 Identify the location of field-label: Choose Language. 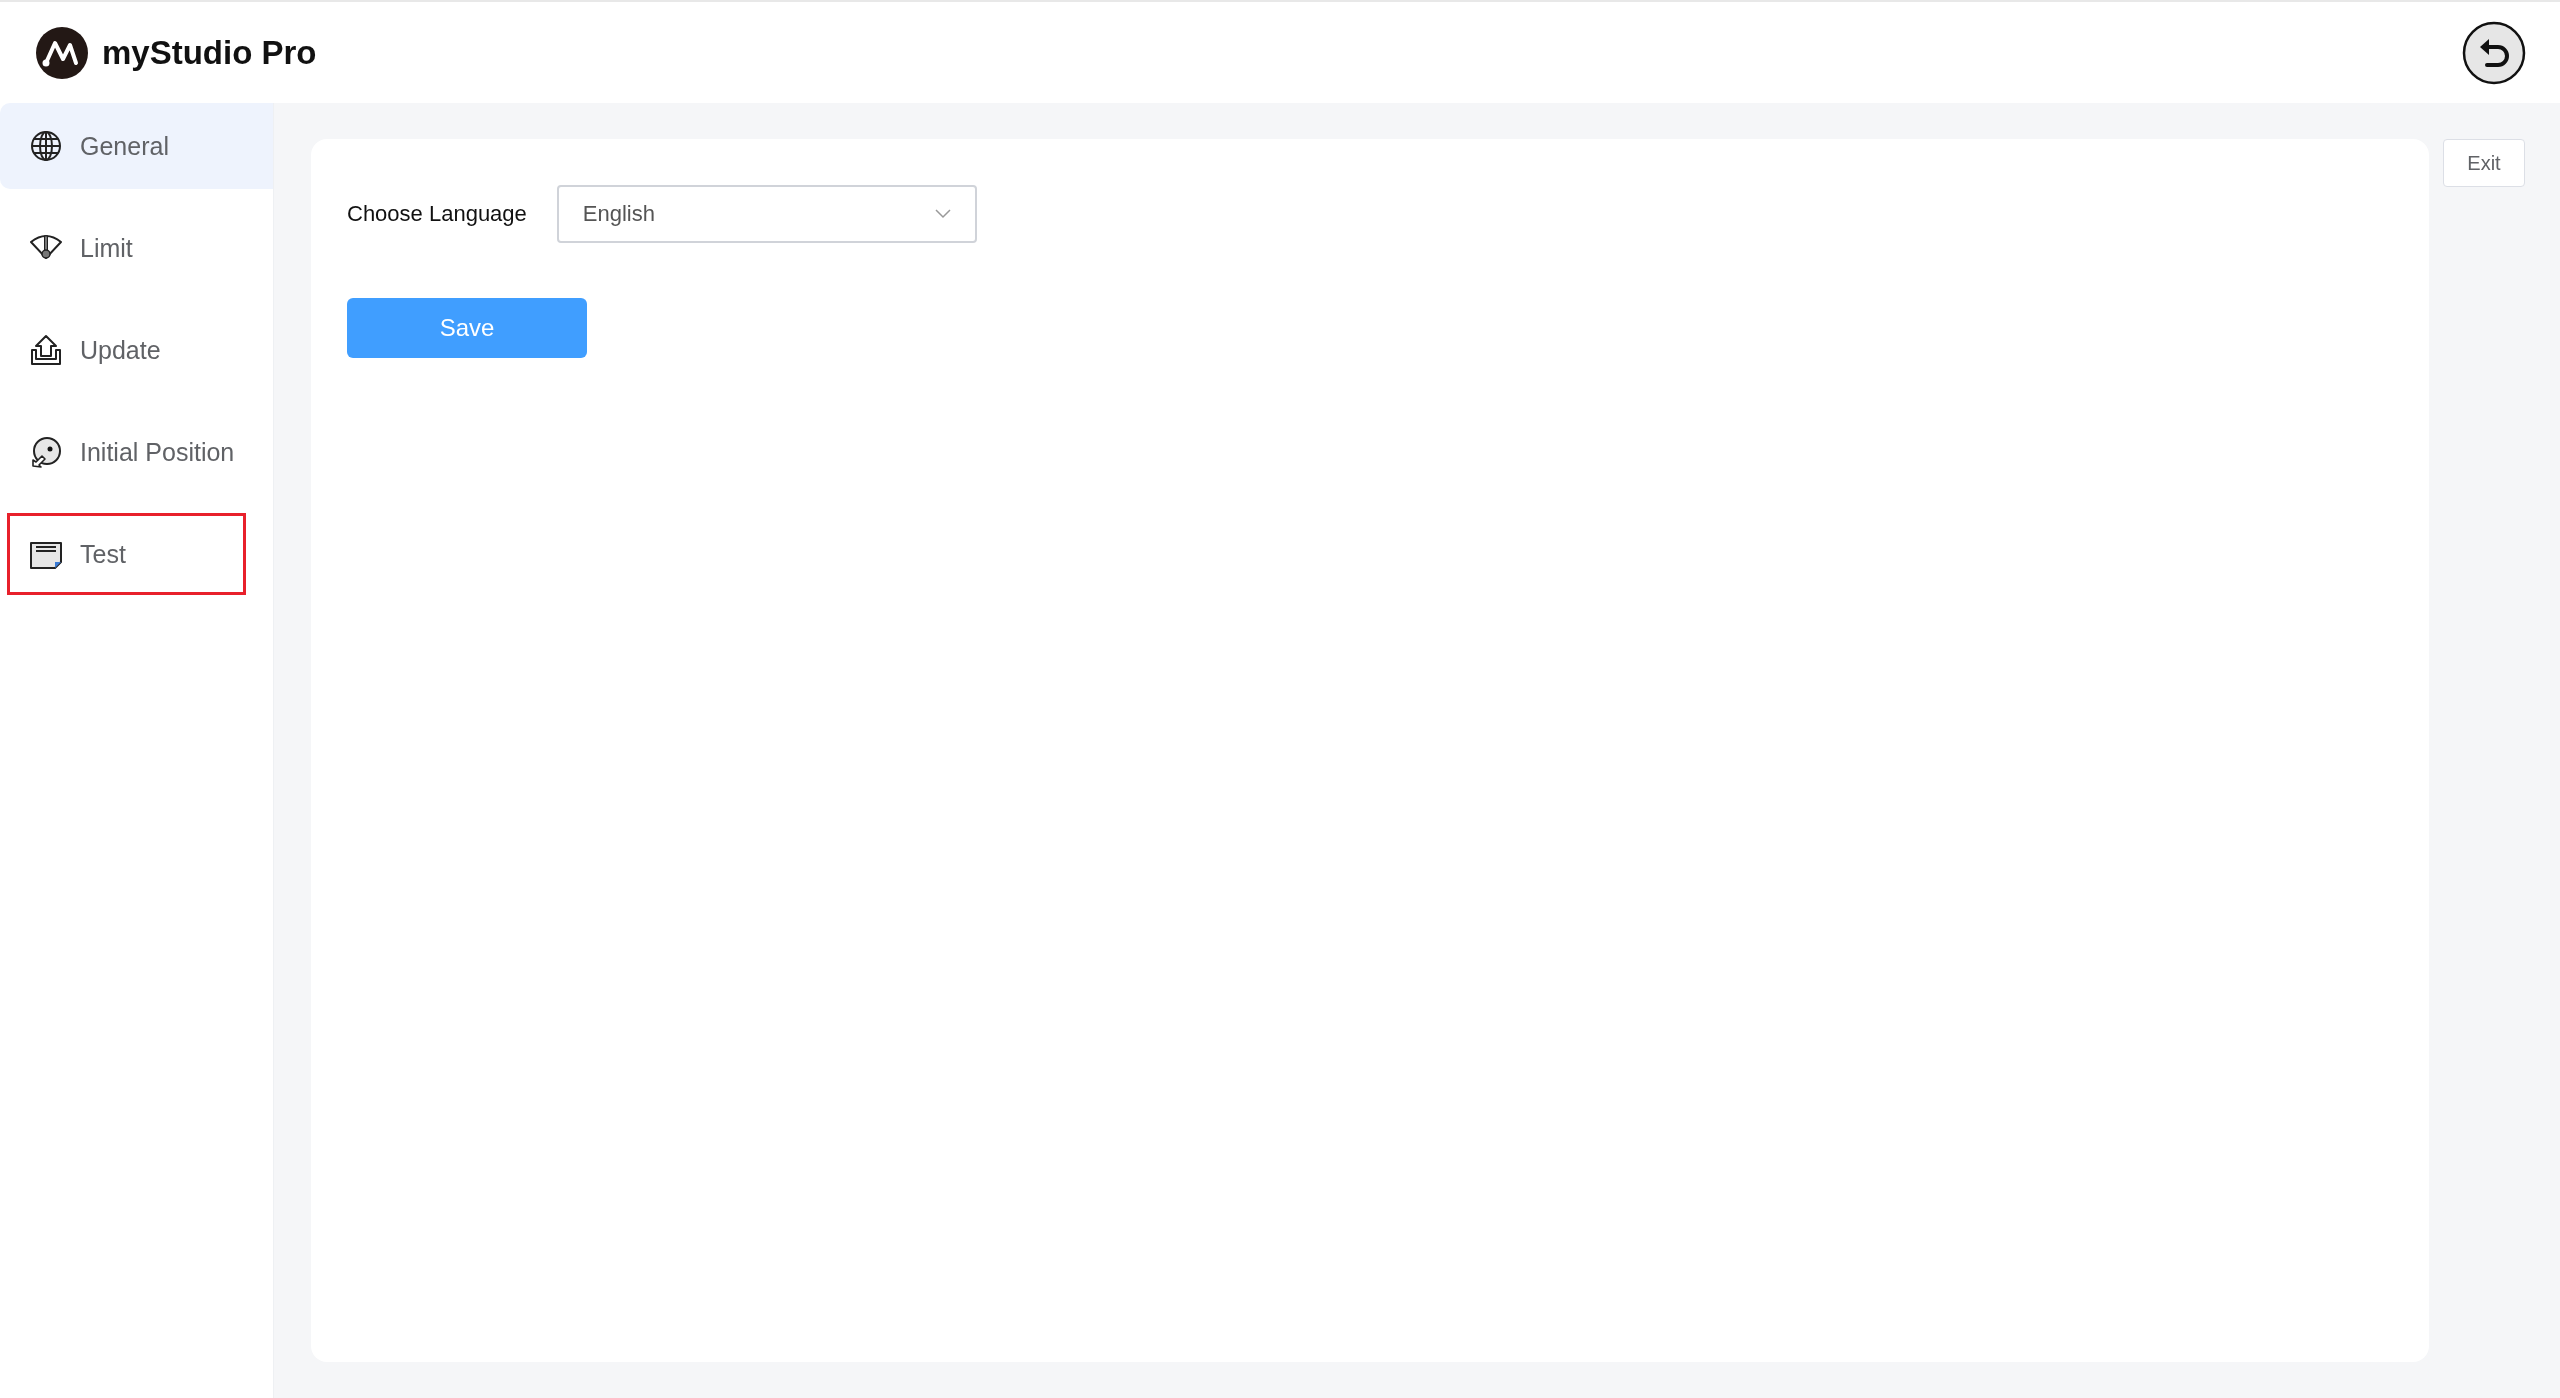
(437, 214).